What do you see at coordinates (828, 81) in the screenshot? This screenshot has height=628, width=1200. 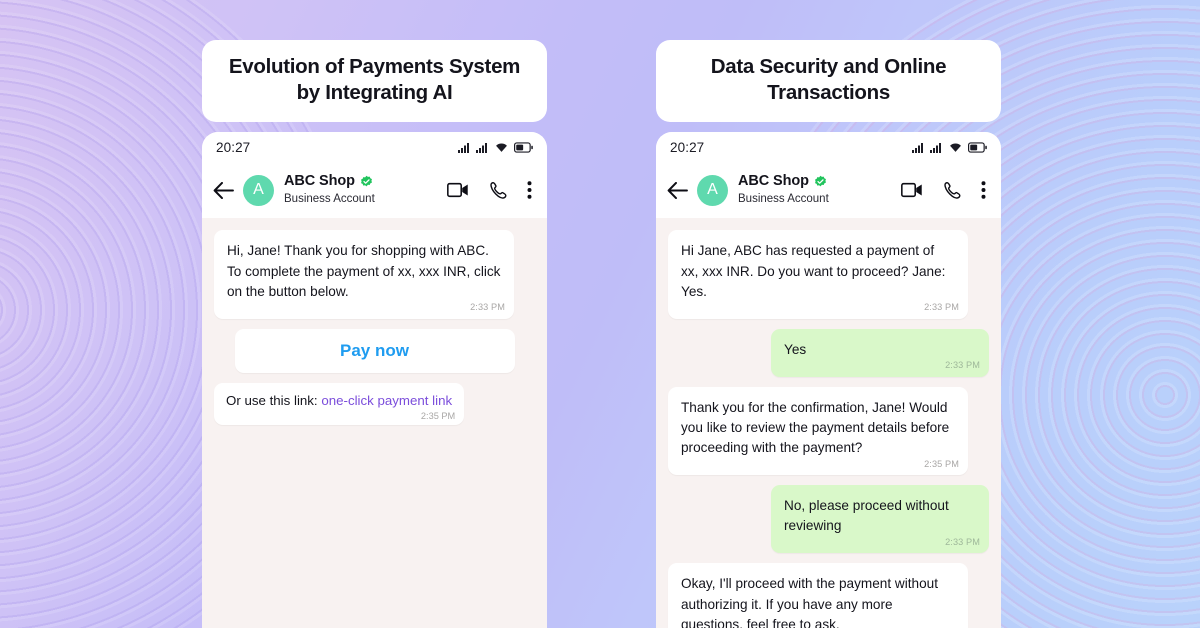 I see `panel-title-right: Data Security and Online Transactions` at bounding box center [828, 81].